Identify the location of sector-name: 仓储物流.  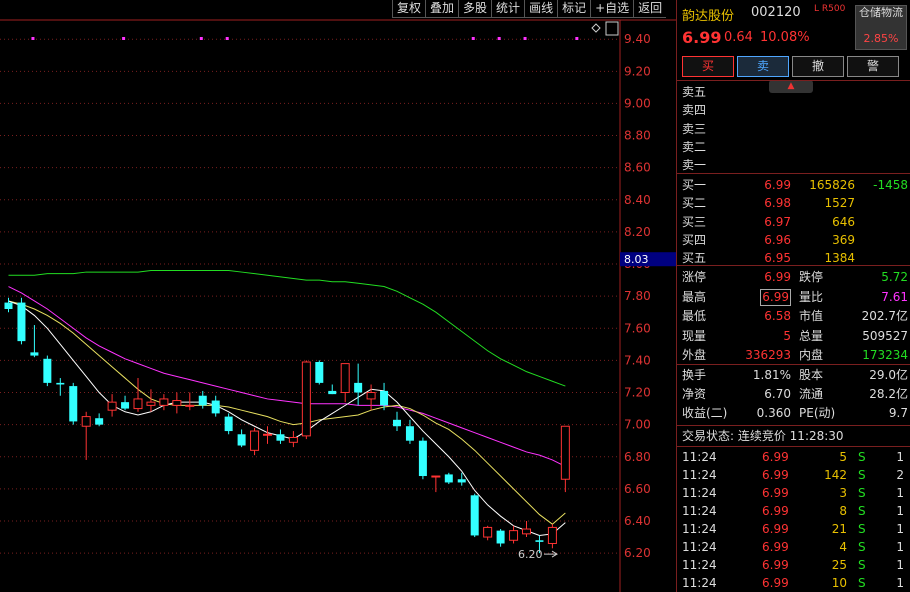
(881, 12).